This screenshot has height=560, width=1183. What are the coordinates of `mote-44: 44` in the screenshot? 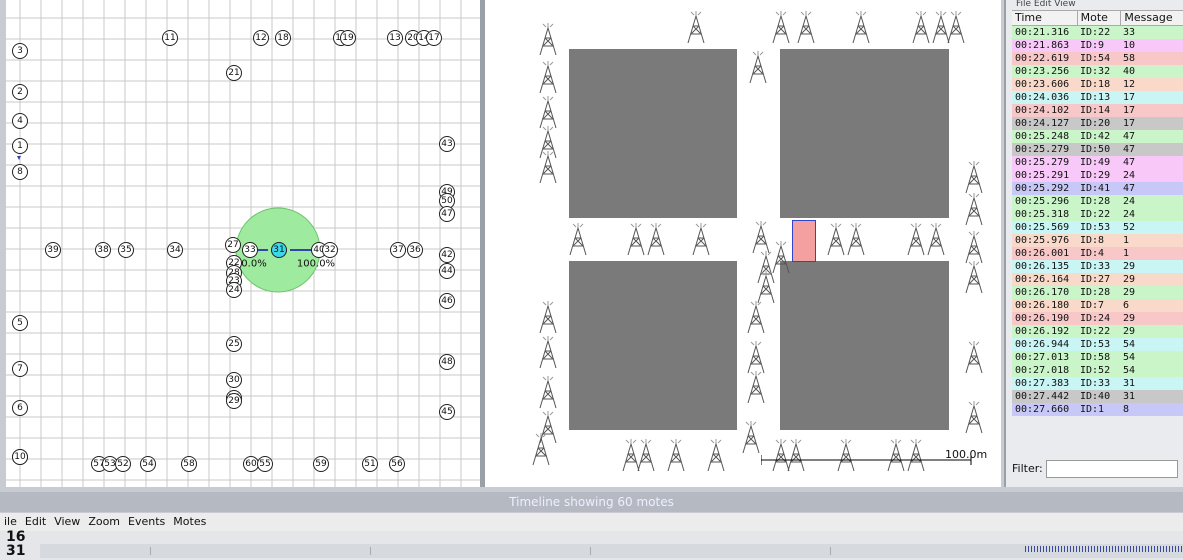 It's located at (447, 271).